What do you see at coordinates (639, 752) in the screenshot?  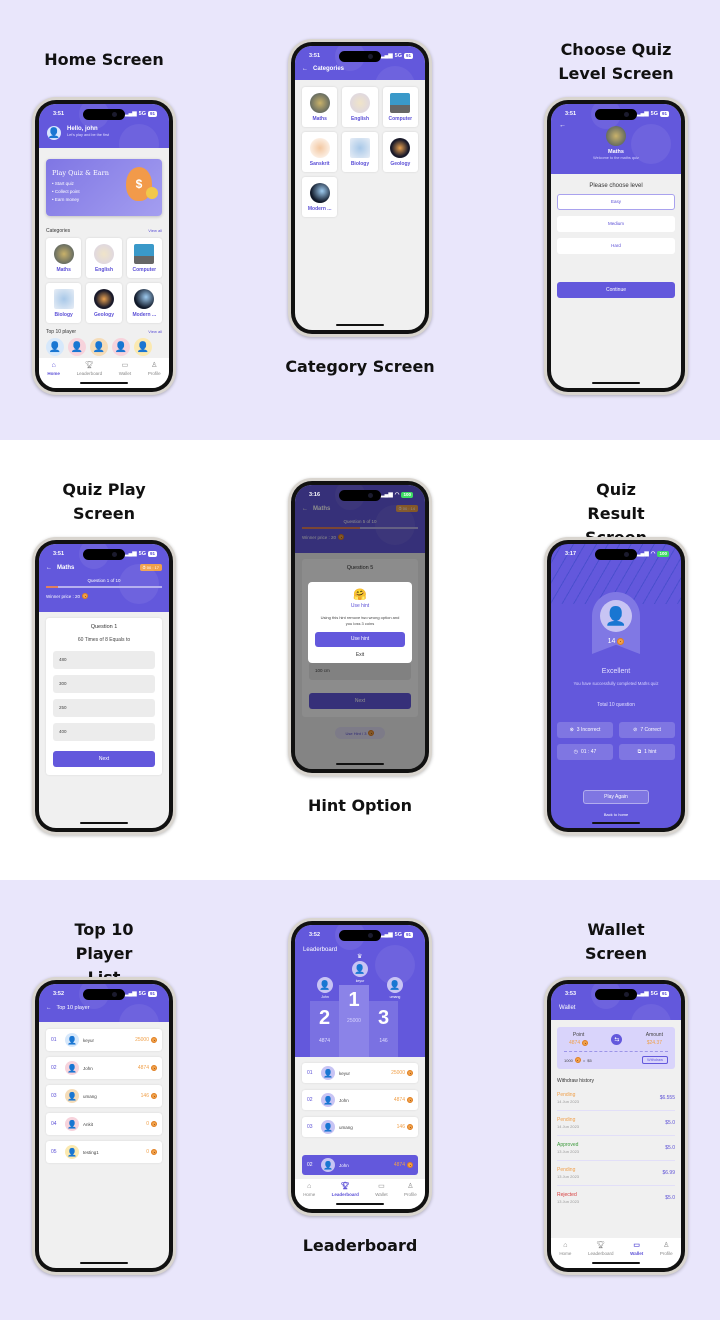 I see `hint-icon: ⧉` at bounding box center [639, 752].